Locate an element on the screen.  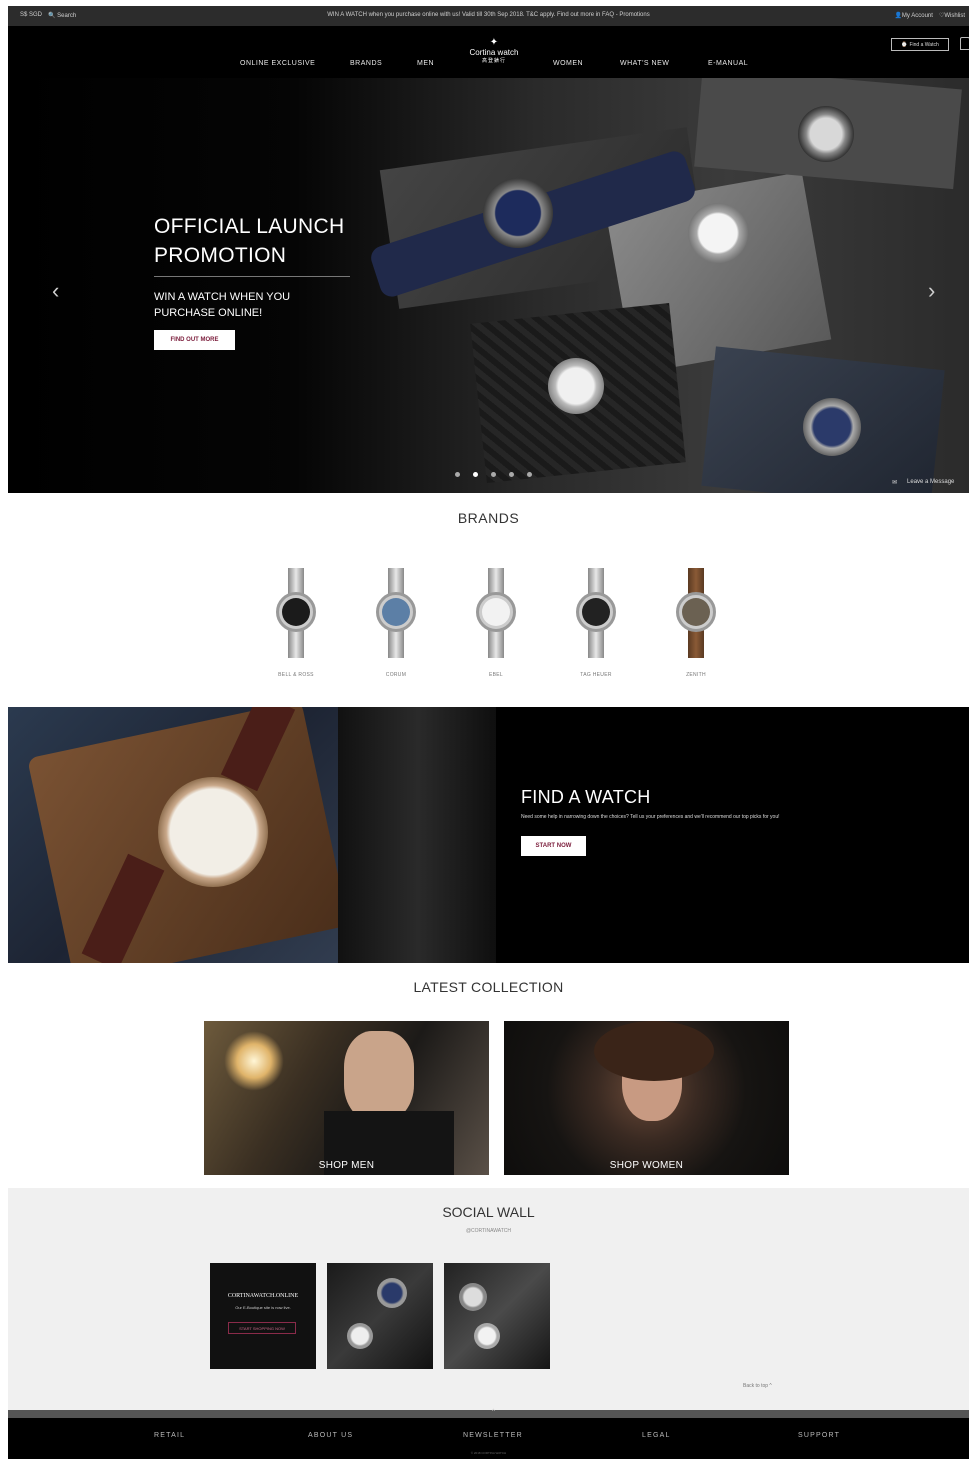
carousel-dots is located at coordinates (493, 474).